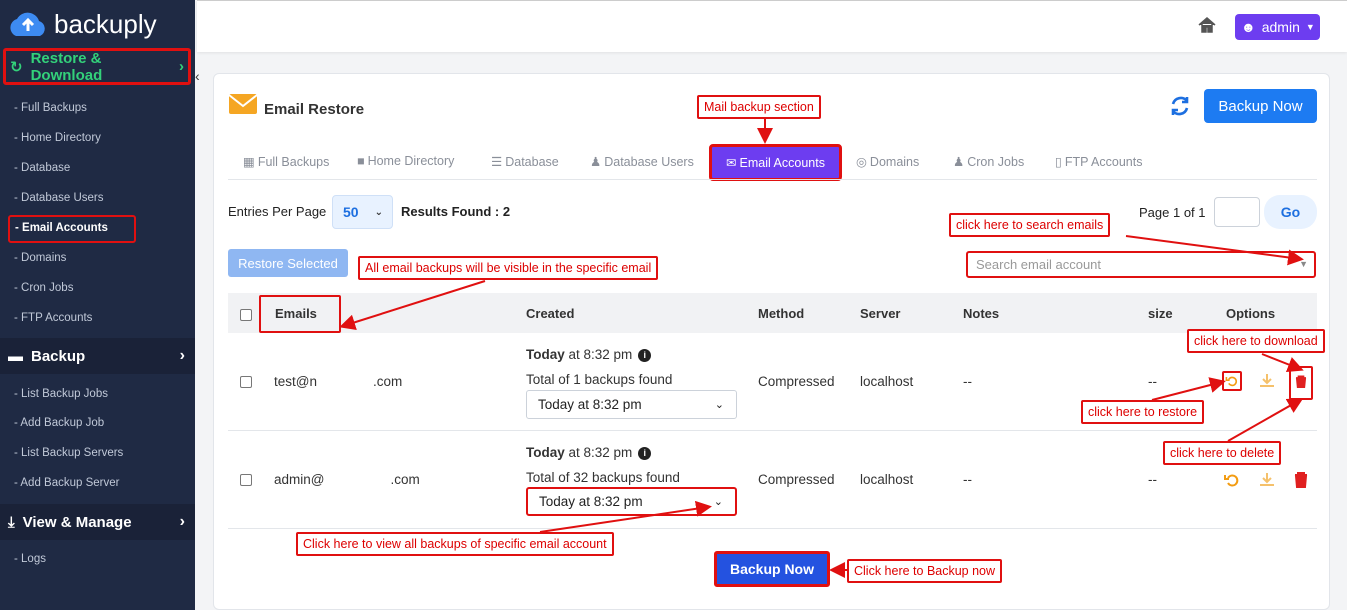 The height and width of the screenshot is (610, 1347). What do you see at coordinates (288, 263) in the screenshot?
I see `restore-selected-button: Restore Selected` at bounding box center [288, 263].